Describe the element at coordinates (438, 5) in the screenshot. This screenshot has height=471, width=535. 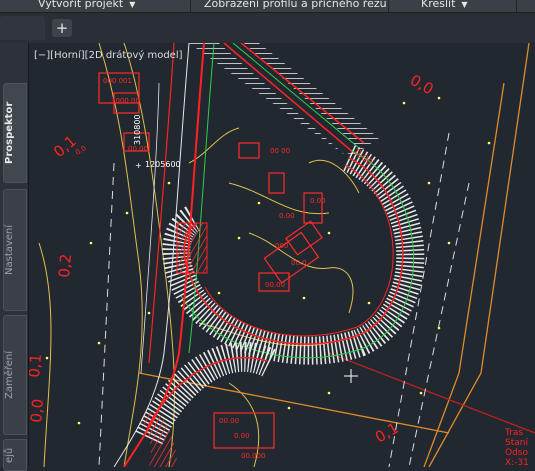
I see `draw-label: Kreslit` at that location.